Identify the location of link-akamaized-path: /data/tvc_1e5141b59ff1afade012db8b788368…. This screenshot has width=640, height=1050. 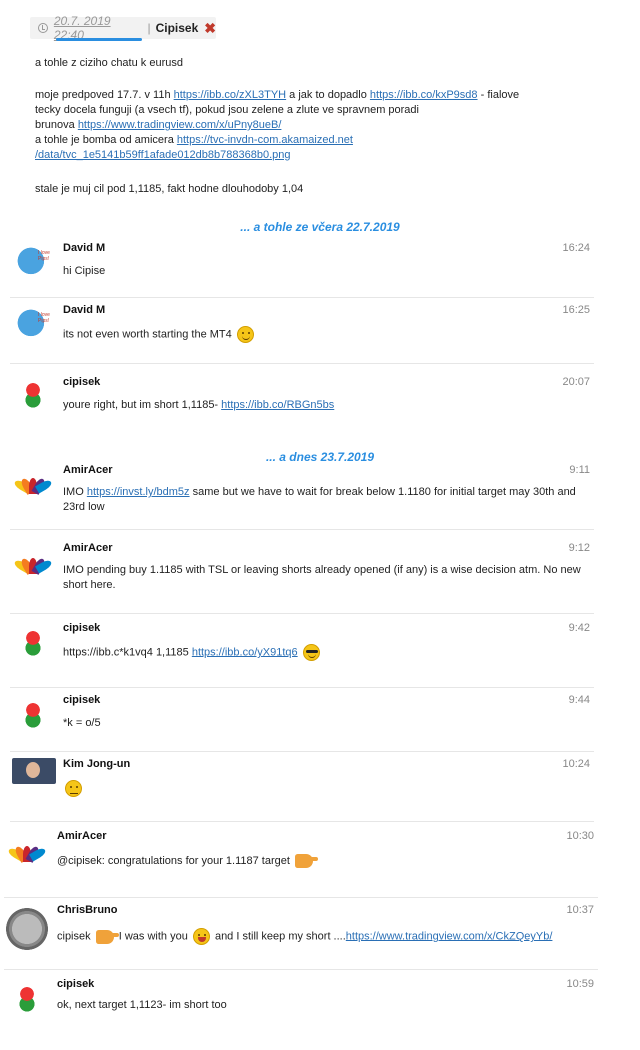
(163, 155).